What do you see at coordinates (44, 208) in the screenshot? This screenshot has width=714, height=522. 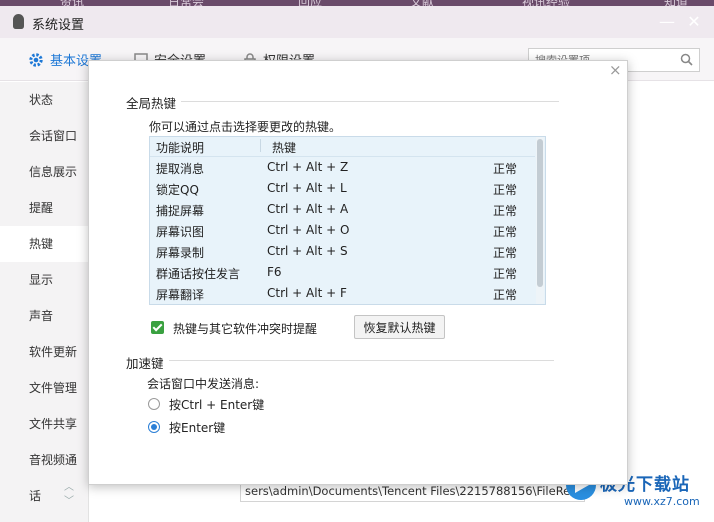 I see `sidebar-item-reminder: 提醒` at bounding box center [44, 208].